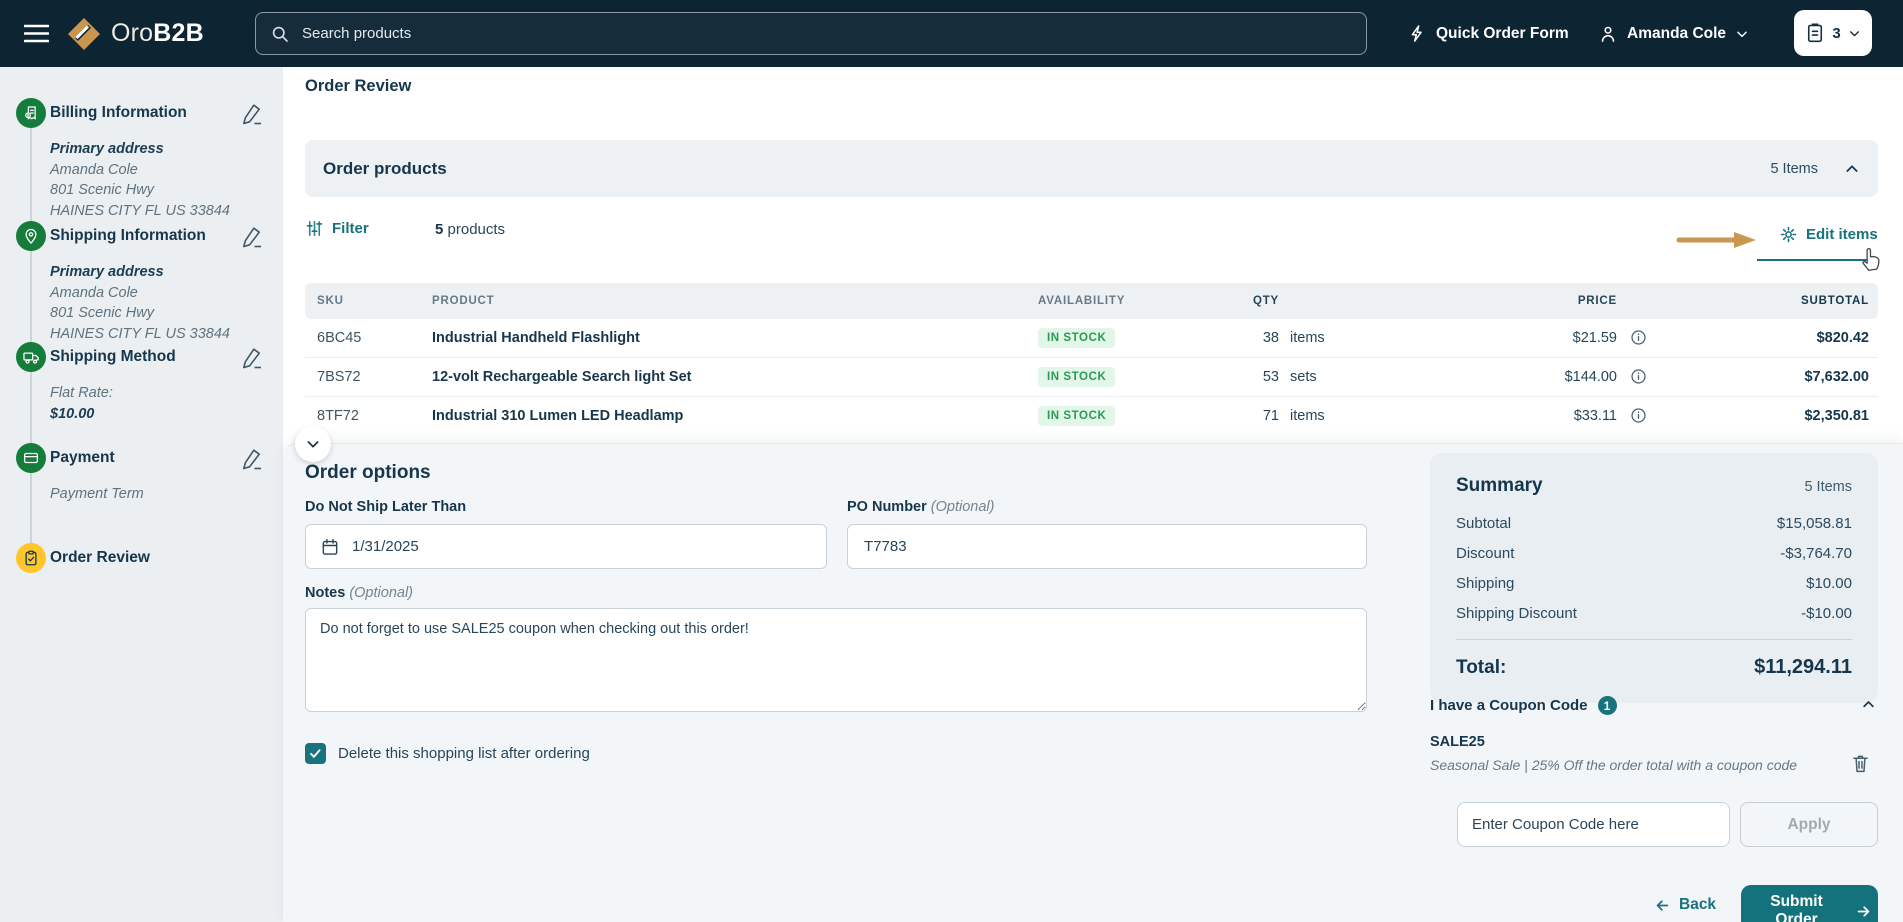  I want to click on delete-list-checkbox, so click(315, 753).